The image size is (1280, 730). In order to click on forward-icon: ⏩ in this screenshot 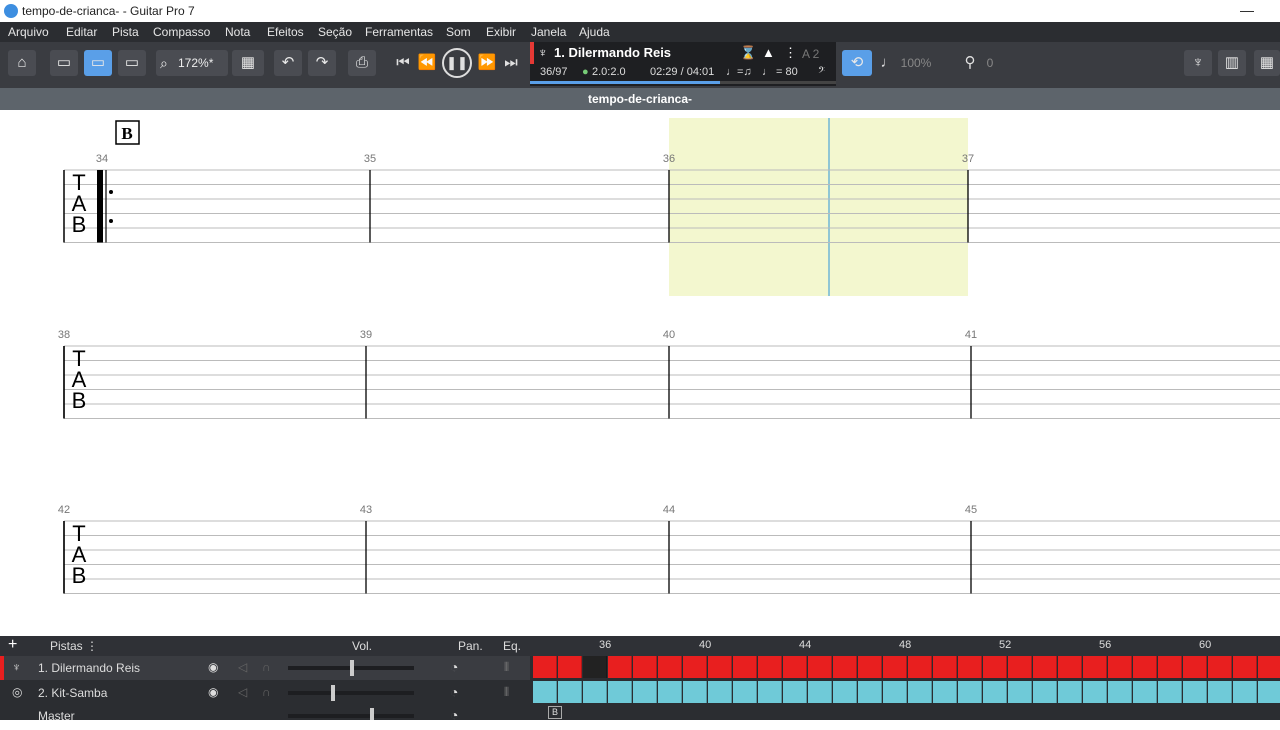, I will do `click(487, 63)`.